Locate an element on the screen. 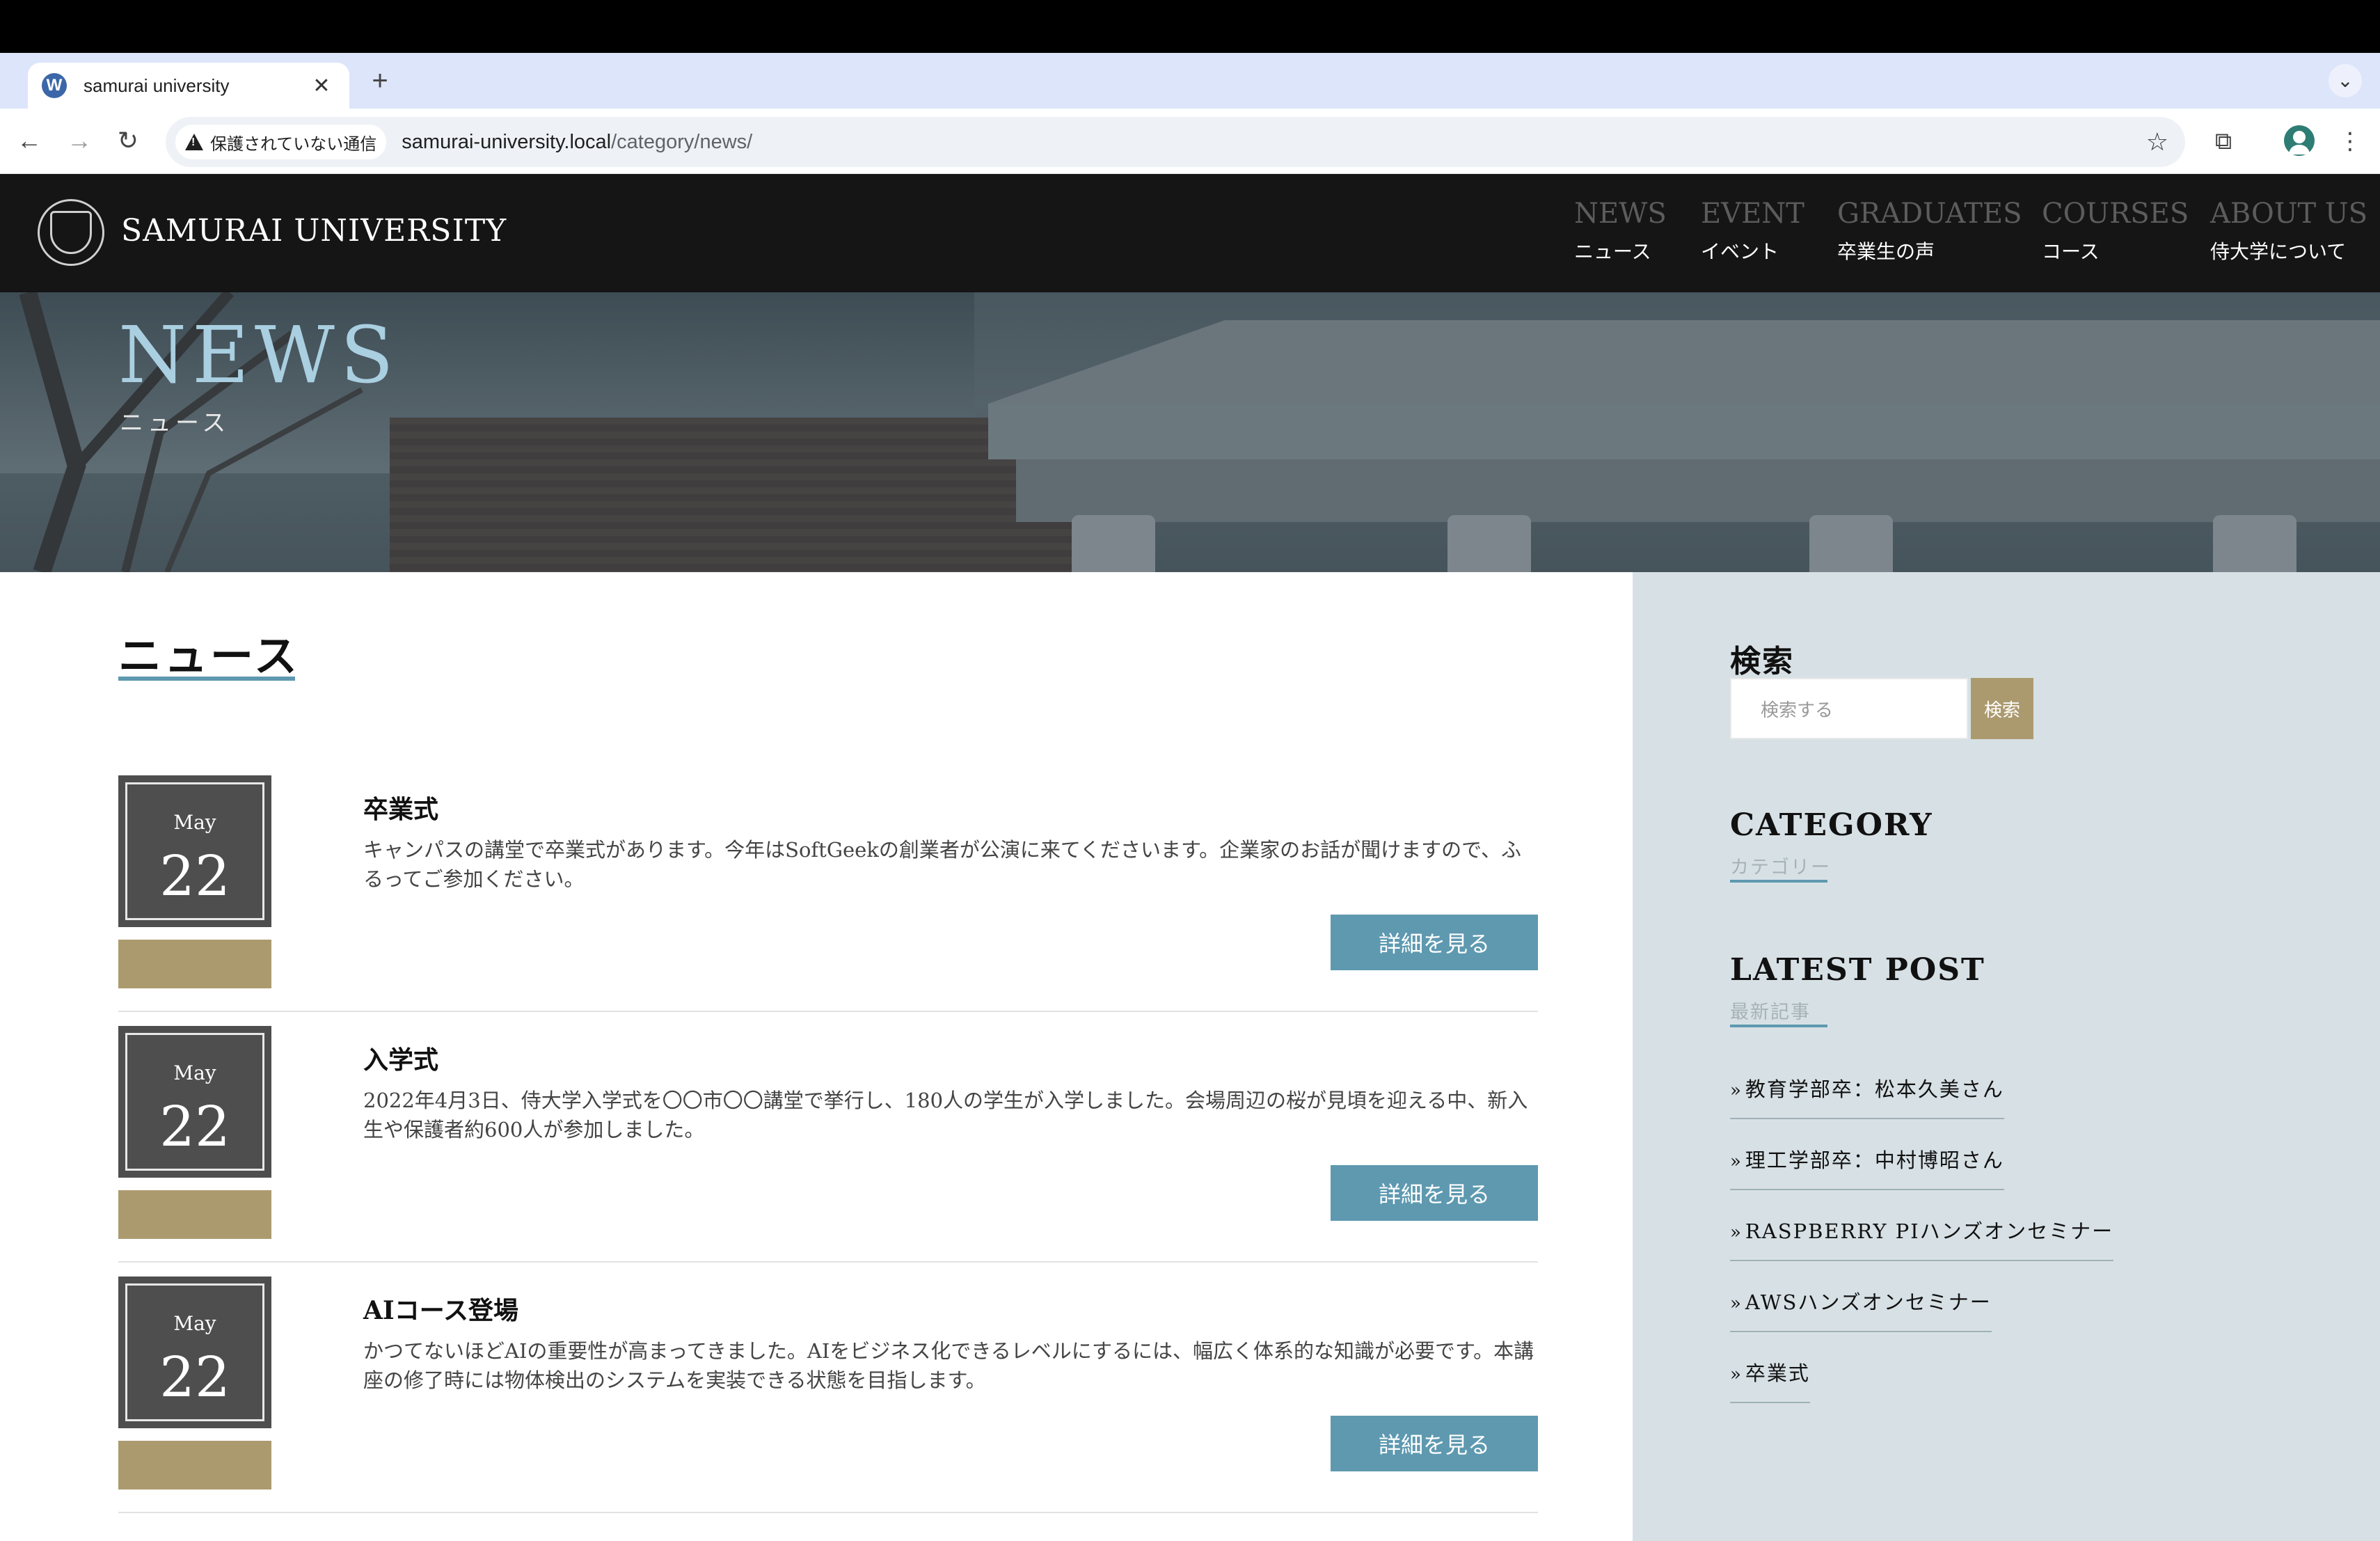 The height and width of the screenshot is (1541, 2380). category-underline is located at coordinates (1778, 881).